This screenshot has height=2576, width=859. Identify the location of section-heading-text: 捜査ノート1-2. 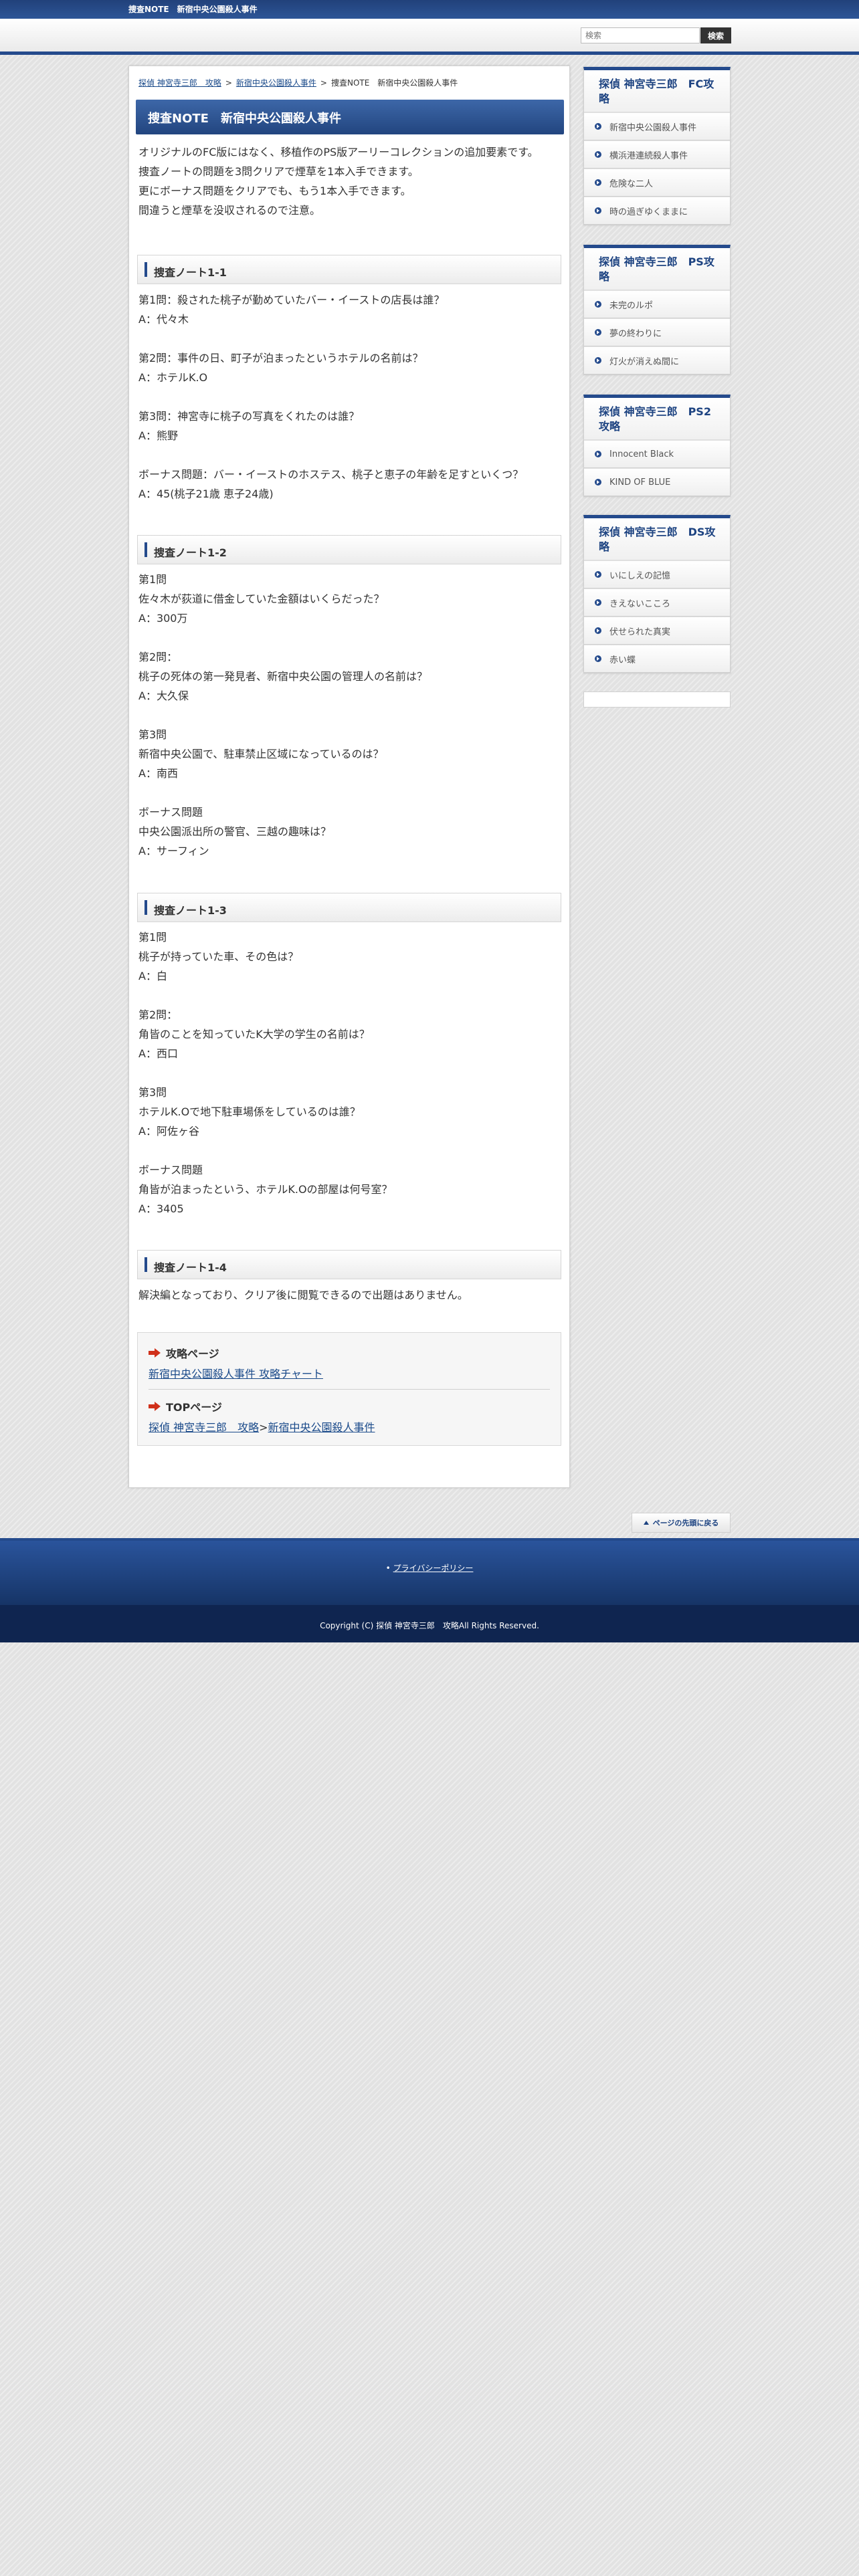
(190, 552).